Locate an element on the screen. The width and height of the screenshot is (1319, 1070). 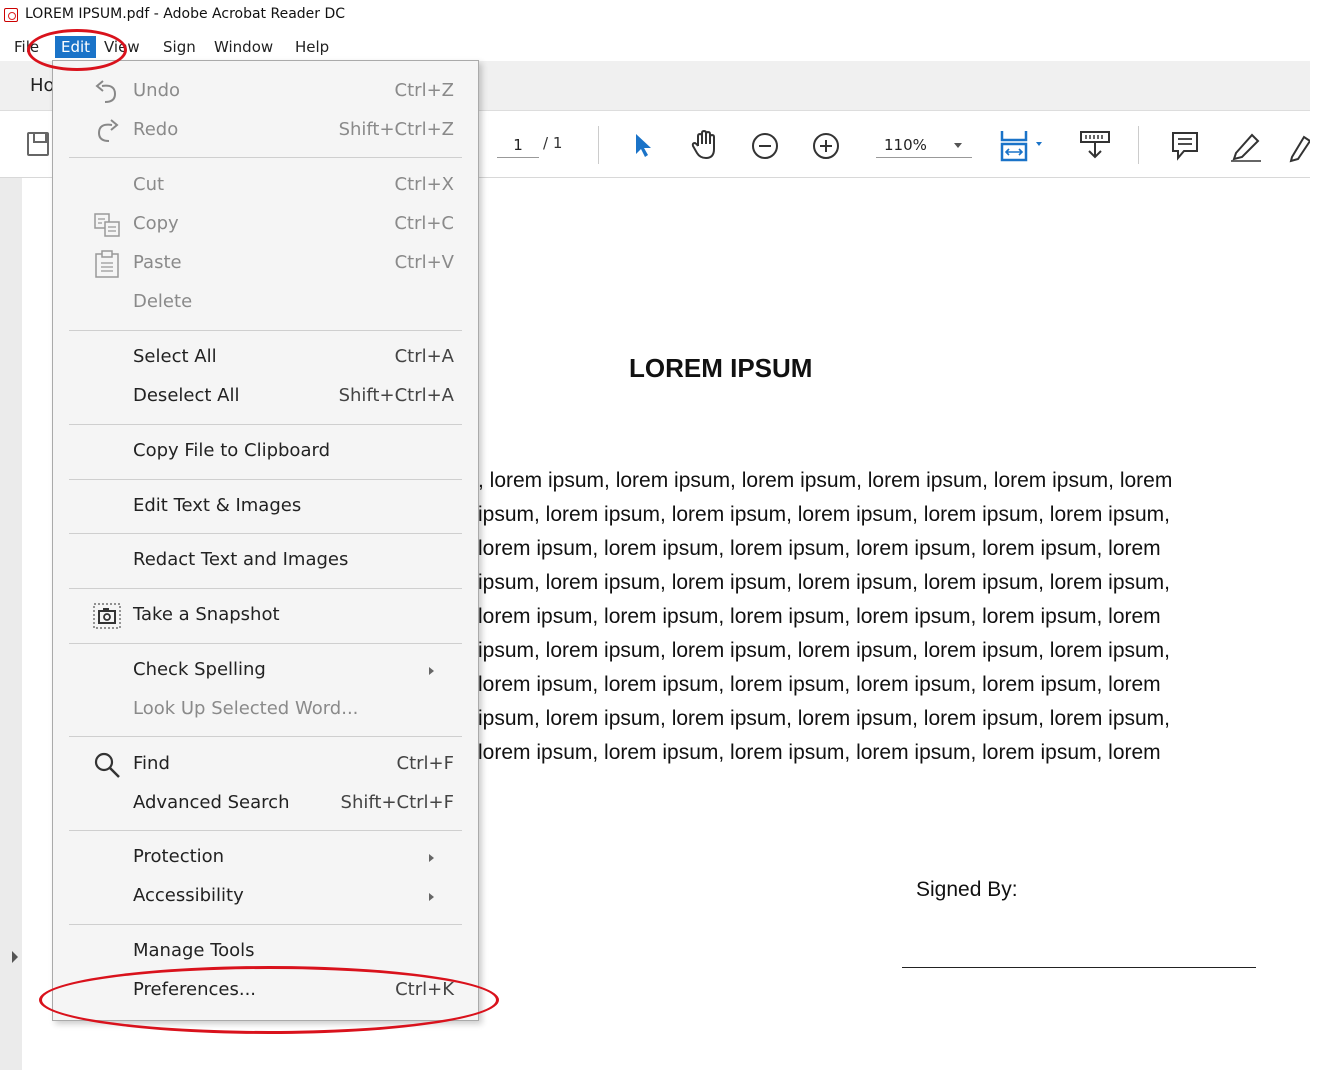
menu-item-take-snapshot: Take a Snapshot is located at coordinates (266, 616).